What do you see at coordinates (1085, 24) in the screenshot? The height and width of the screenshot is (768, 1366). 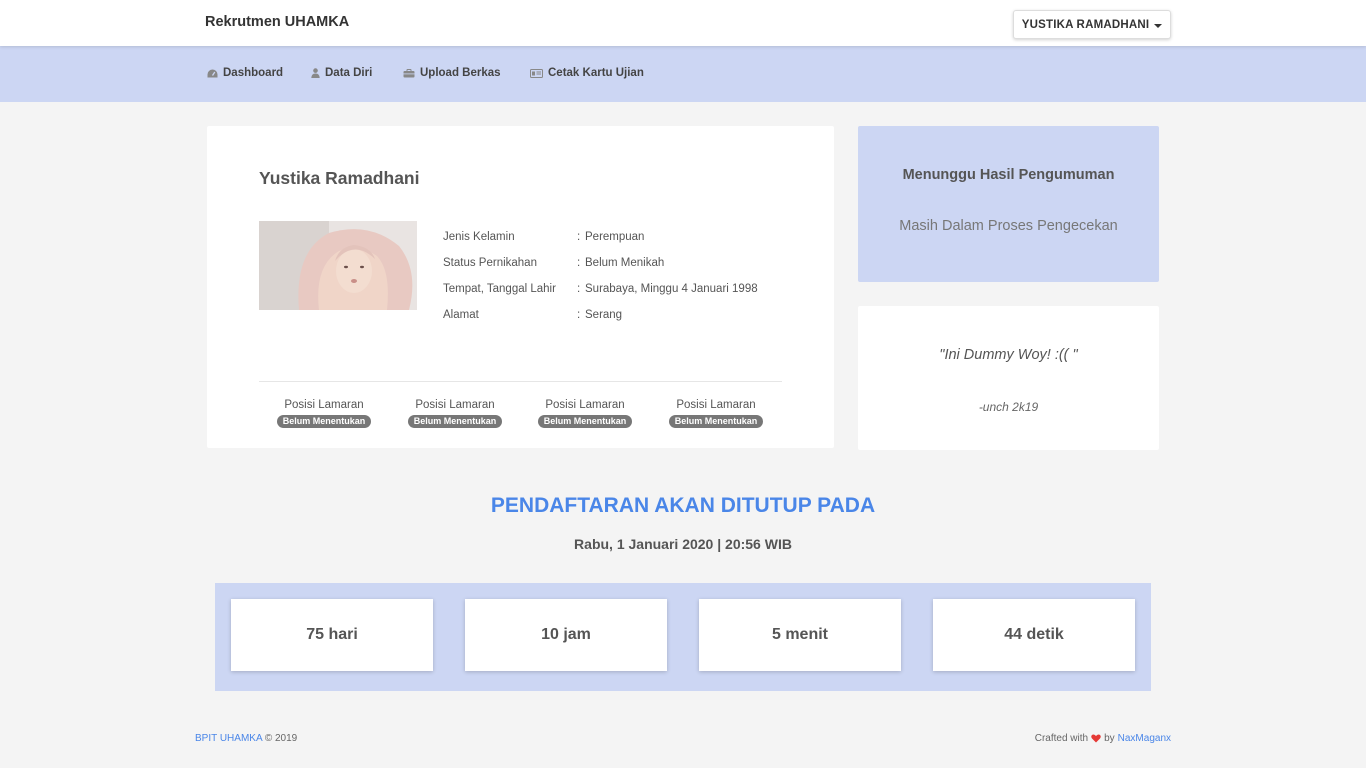 I see `user-menu-label: YUSTIKA RAMADHANI` at bounding box center [1085, 24].